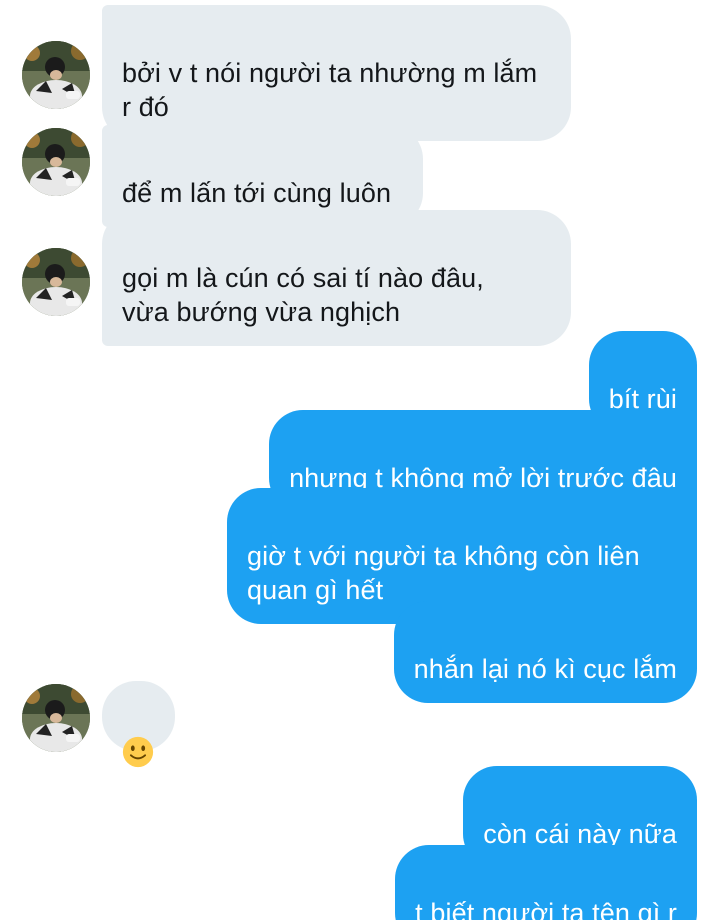 This screenshot has width=719, height=920. Describe the element at coordinates (138, 724) in the screenshot. I see `message-bubble-incoming` at that location.